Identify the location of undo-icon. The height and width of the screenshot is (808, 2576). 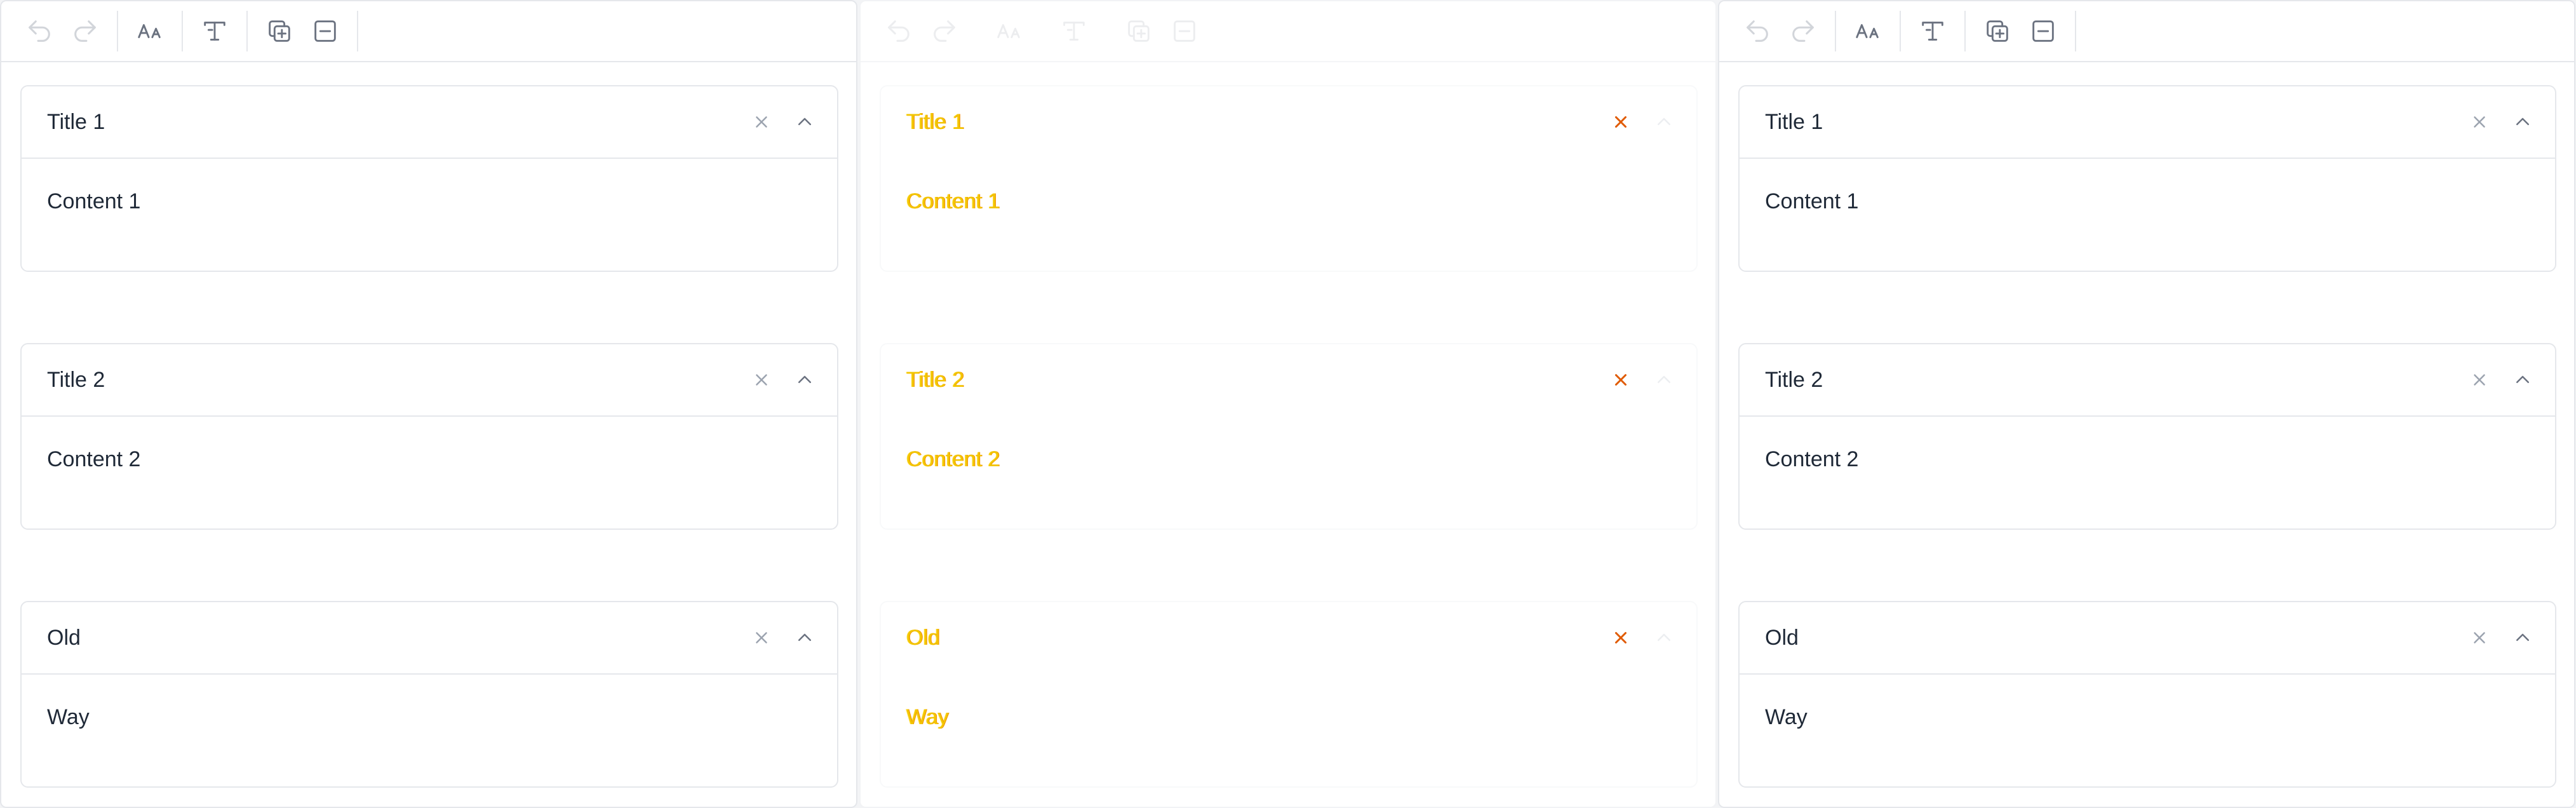
(39, 31).